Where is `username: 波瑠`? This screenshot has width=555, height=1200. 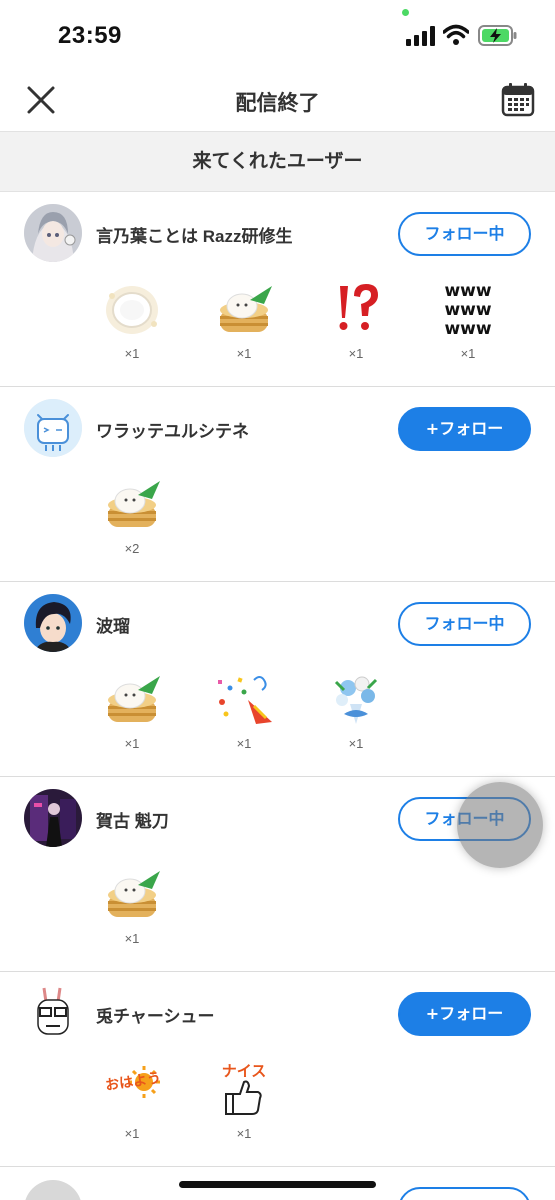
username: 波瑠 is located at coordinates (113, 624).